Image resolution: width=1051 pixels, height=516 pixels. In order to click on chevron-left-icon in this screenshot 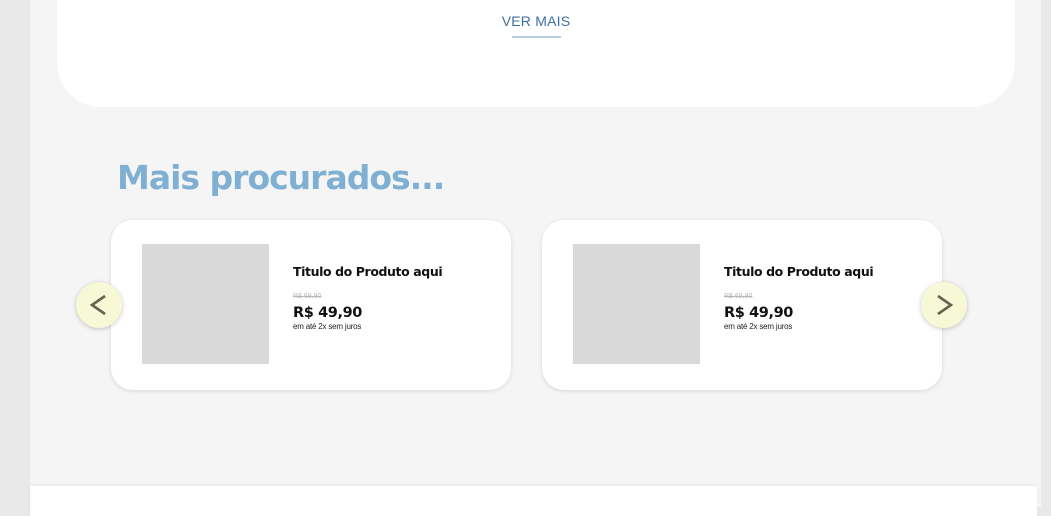, I will do `click(97, 305)`.